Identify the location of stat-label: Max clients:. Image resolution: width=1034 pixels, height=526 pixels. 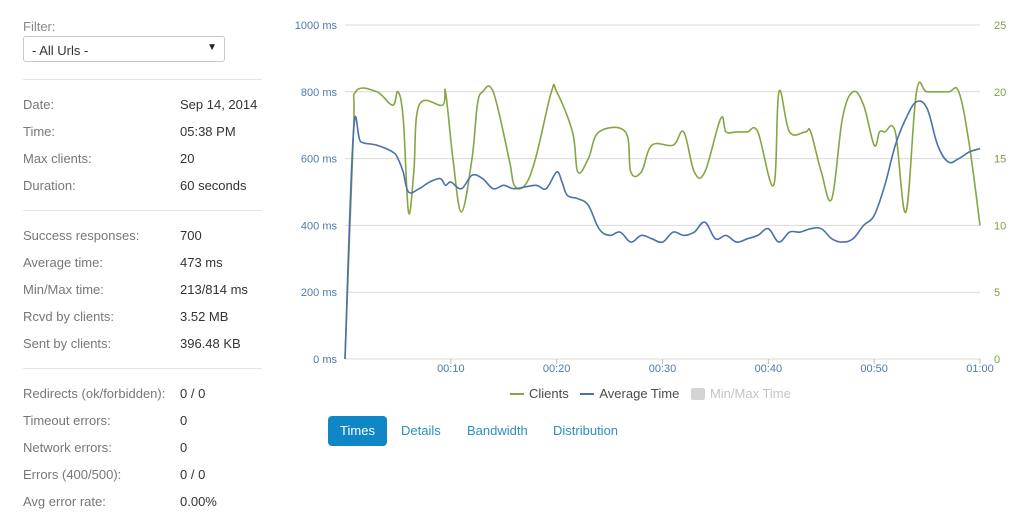
(57, 158).